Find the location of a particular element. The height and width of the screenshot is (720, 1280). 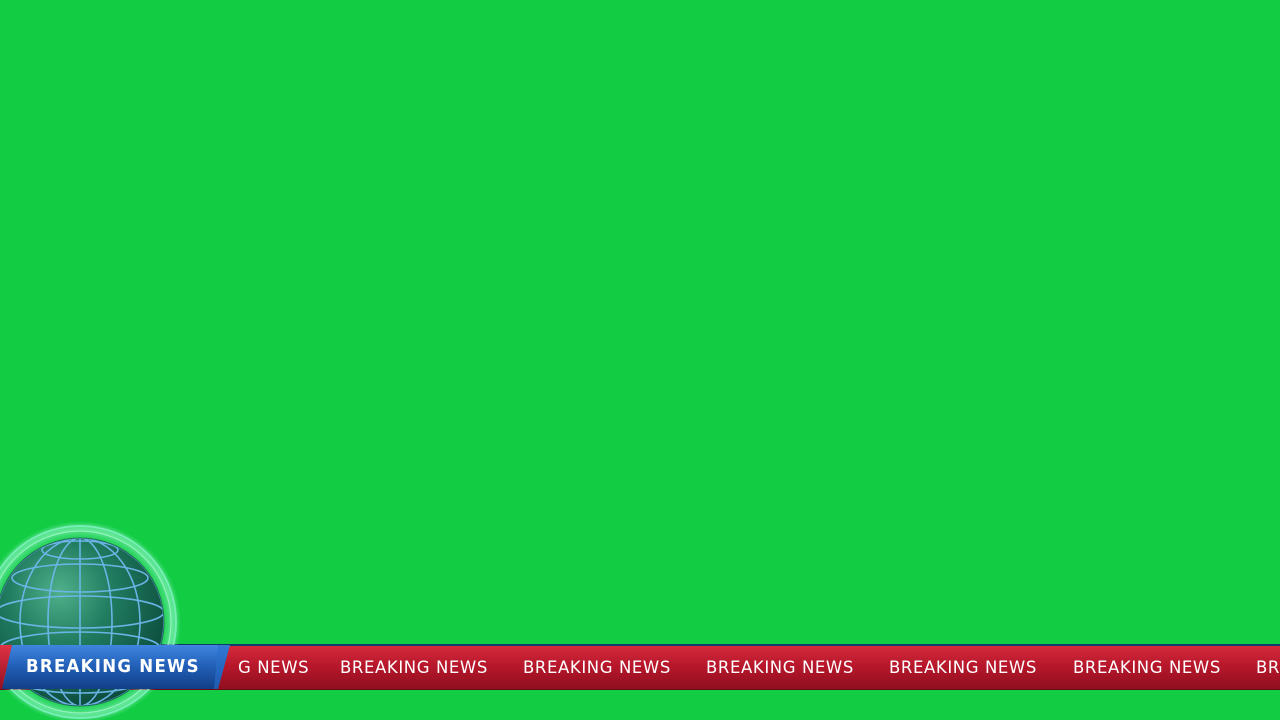

breaking-news-label: BREAKING NEWS is located at coordinates (113, 666).